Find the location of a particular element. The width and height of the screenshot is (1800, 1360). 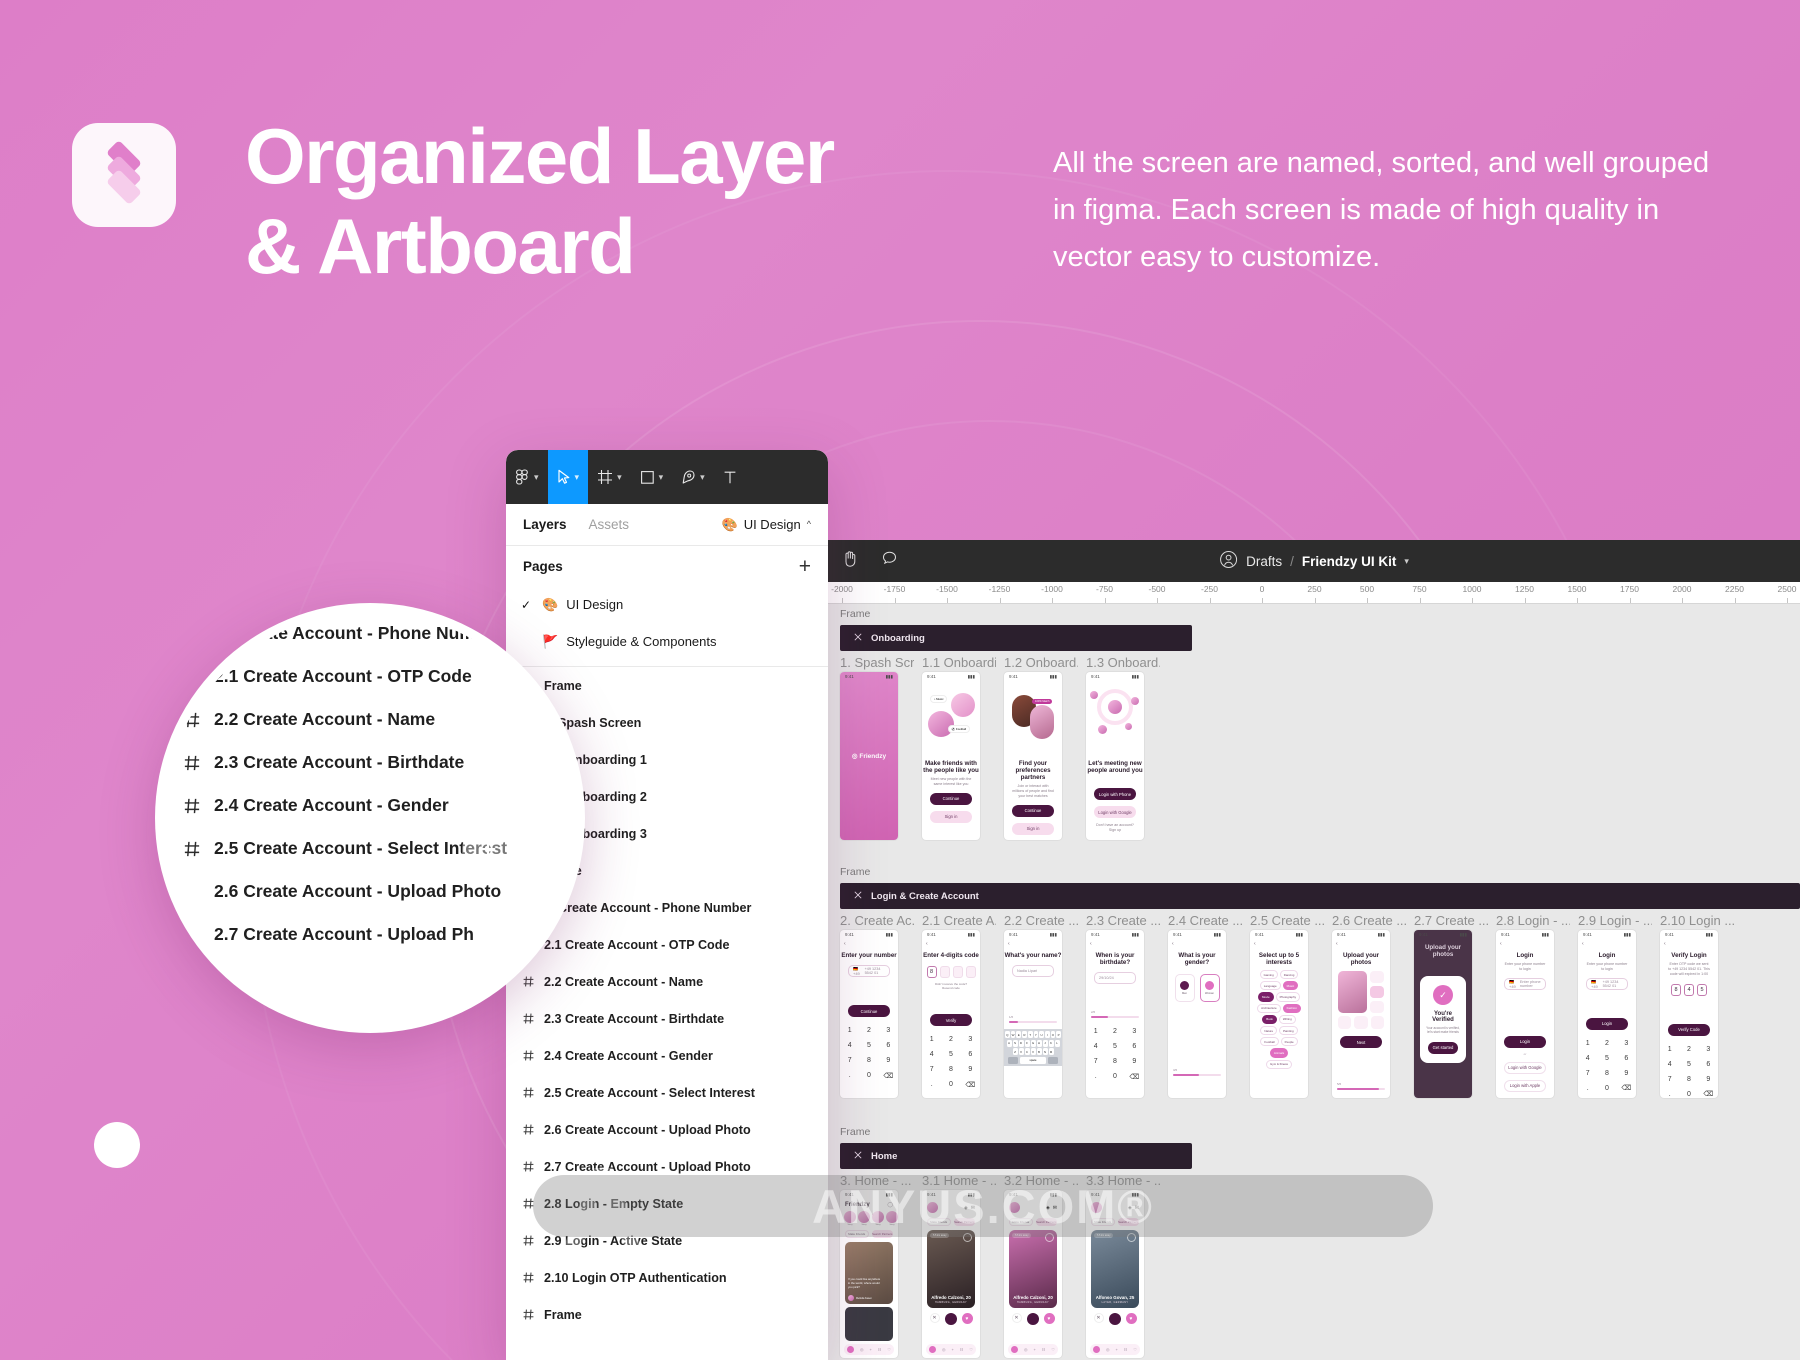

keypad-key: 8 is located at coordinates (1688, 1079).